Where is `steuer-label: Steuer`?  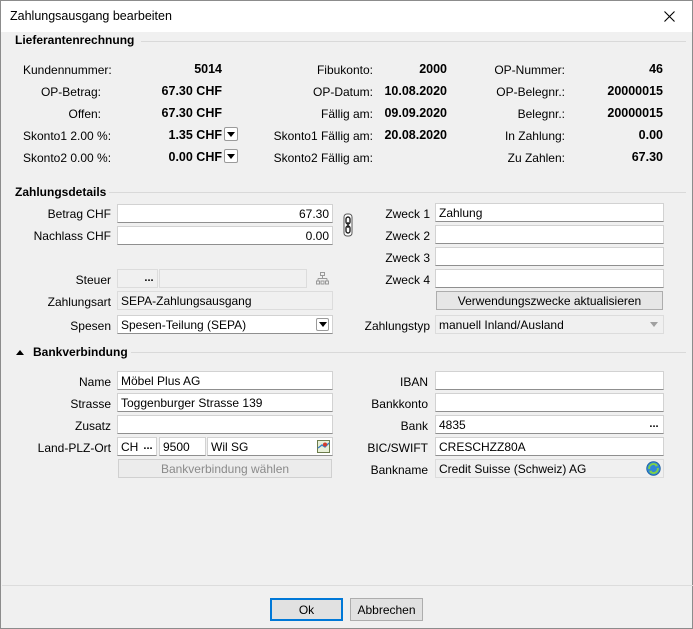
steuer-label: Steuer is located at coordinates (93, 280).